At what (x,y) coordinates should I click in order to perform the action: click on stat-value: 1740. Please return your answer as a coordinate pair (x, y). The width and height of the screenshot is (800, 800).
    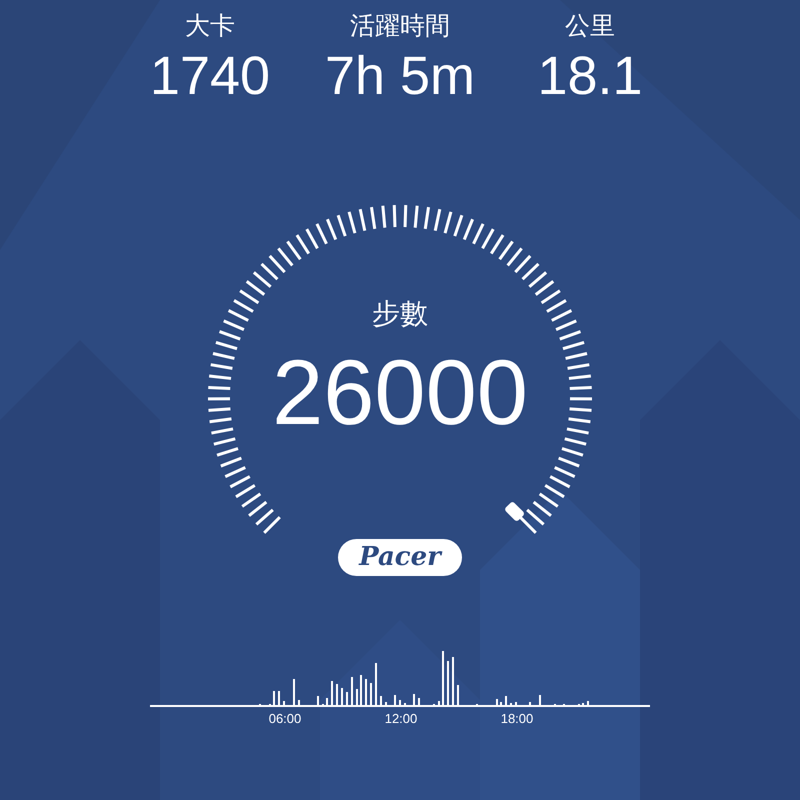
    Looking at the image, I should click on (210, 76).